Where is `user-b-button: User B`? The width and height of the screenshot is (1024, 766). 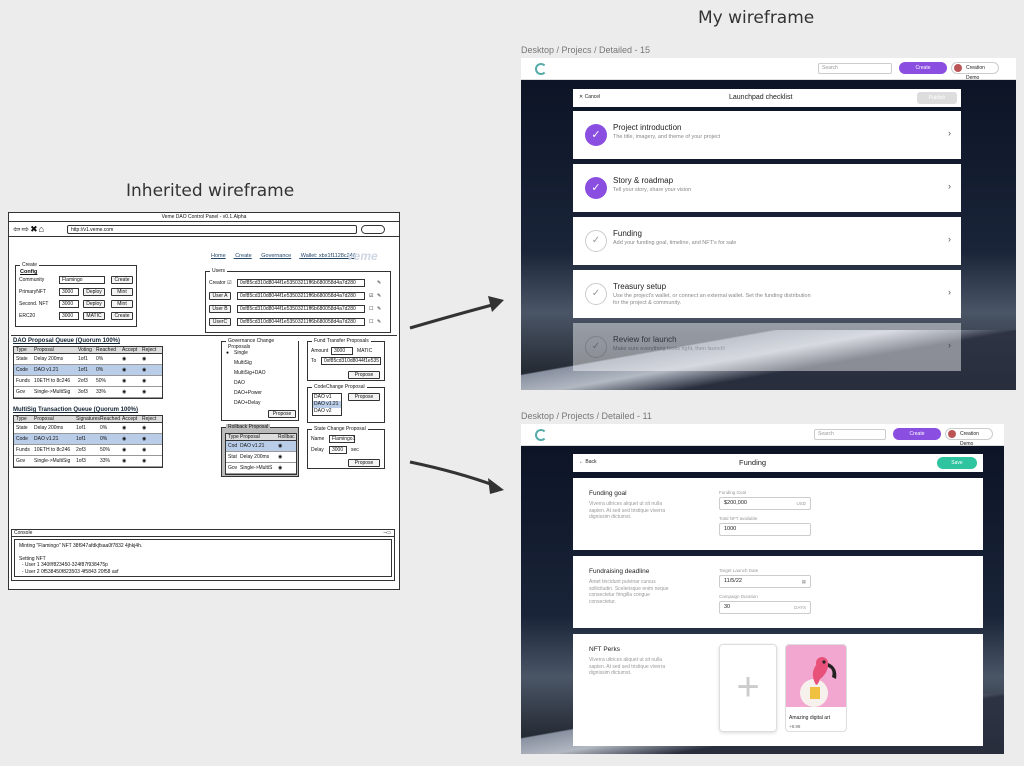 user-b-button: User B is located at coordinates (220, 309).